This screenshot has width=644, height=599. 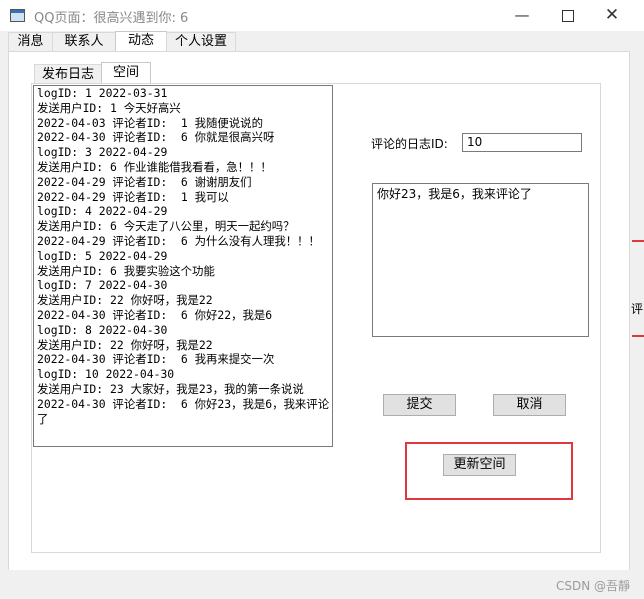 What do you see at coordinates (109, 107) in the screenshot?
I see `log-line: 发送用户ID: 1 今天好高兴` at bounding box center [109, 107].